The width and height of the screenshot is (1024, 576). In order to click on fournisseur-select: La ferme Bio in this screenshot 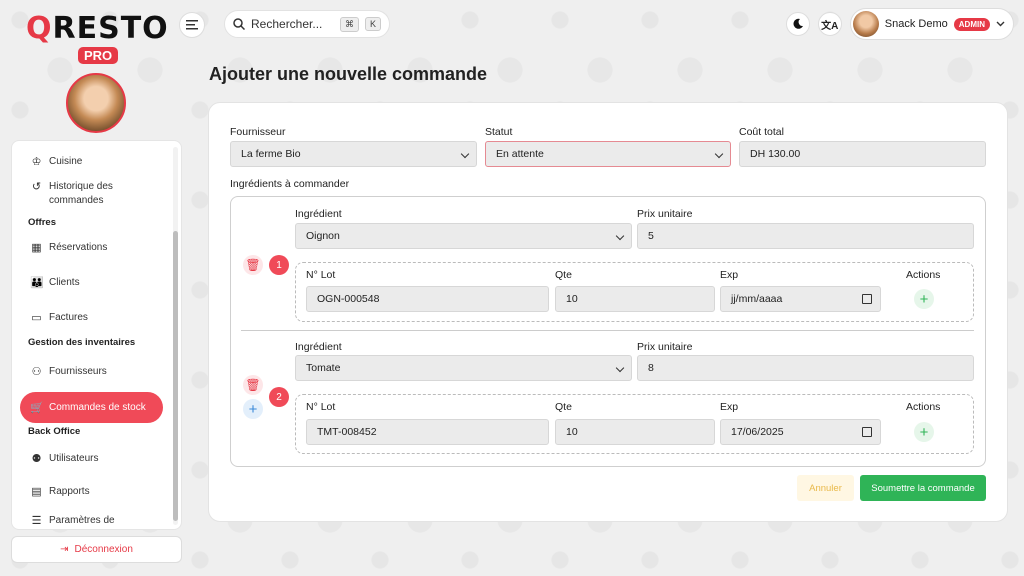, I will do `click(353, 154)`.